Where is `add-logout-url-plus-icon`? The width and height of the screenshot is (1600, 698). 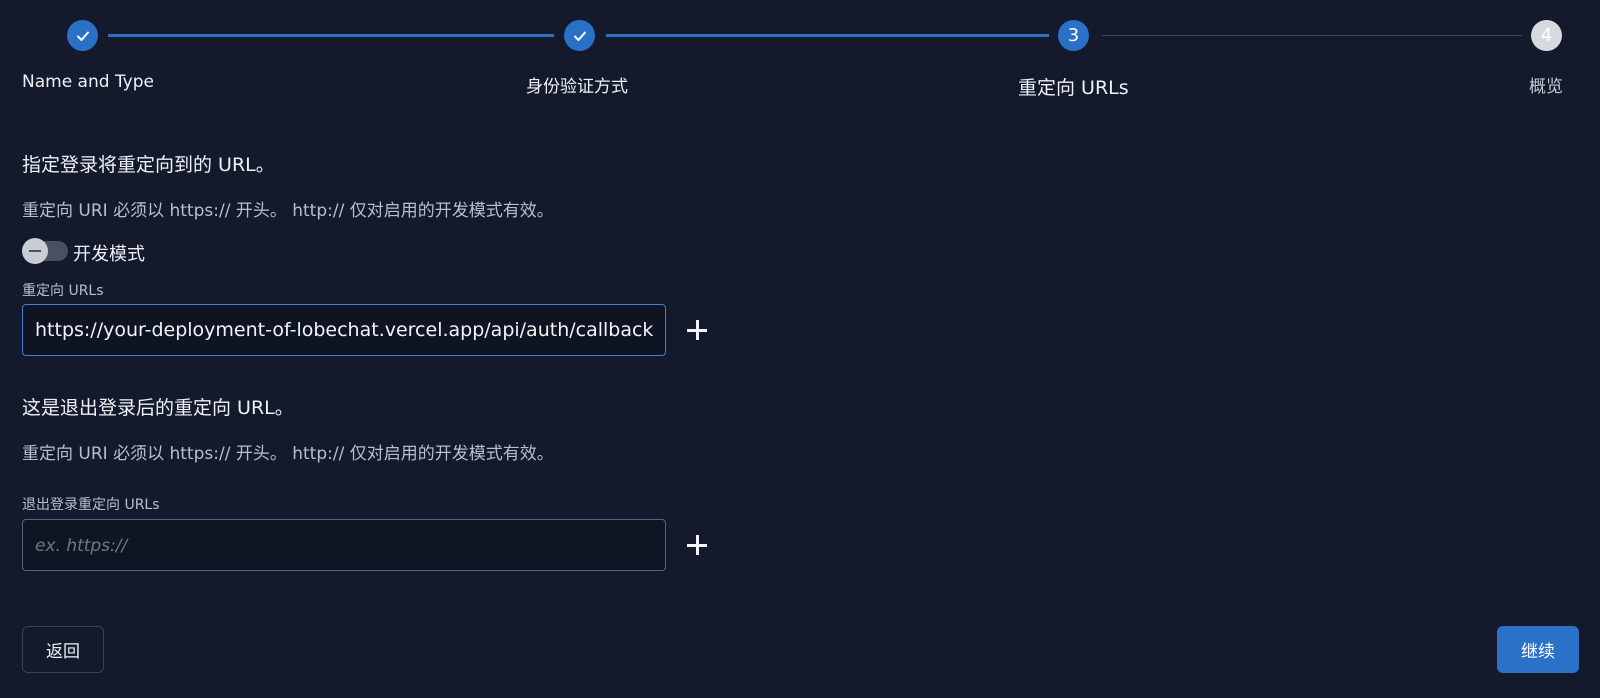 add-logout-url-plus-icon is located at coordinates (697, 545).